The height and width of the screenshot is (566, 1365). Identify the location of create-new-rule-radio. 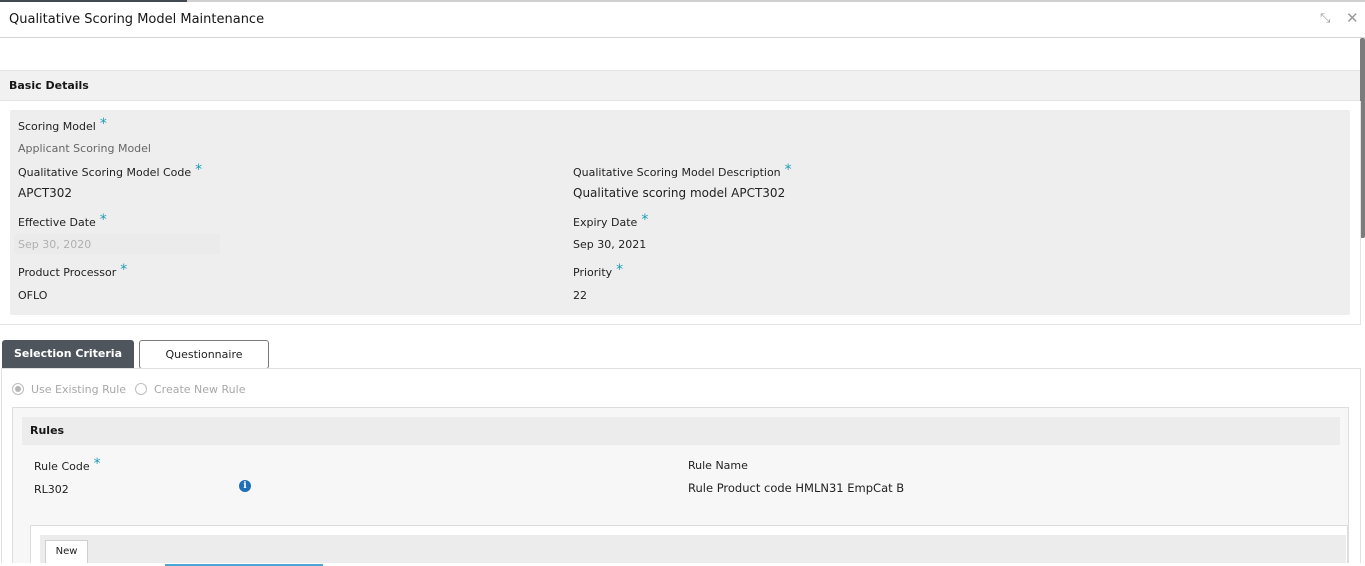
(141, 389).